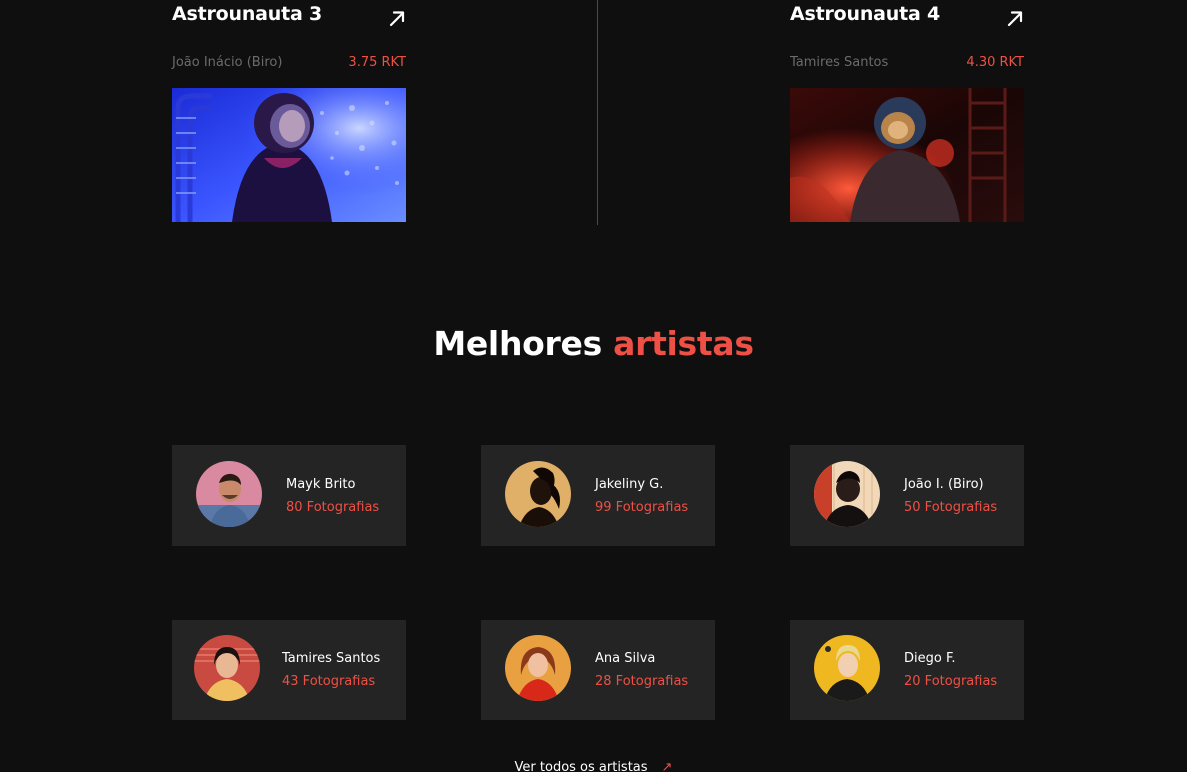  What do you see at coordinates (517, 343) in the screenshot?
I see `section-title-main: Melhores` at bounding box center [517, 343].